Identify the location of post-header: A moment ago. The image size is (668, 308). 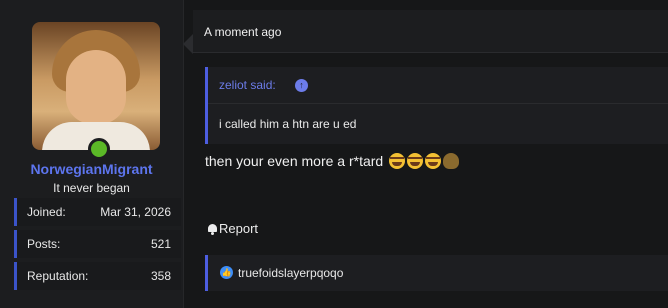
(430, 31).